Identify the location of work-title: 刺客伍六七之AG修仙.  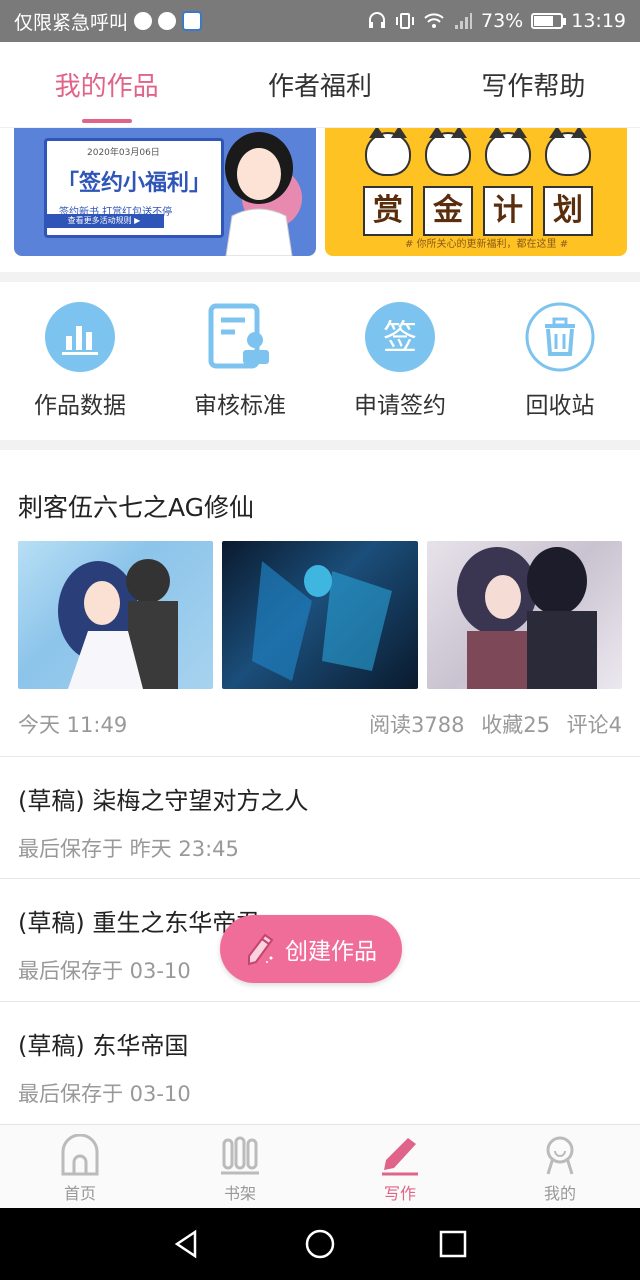
(136, 507).